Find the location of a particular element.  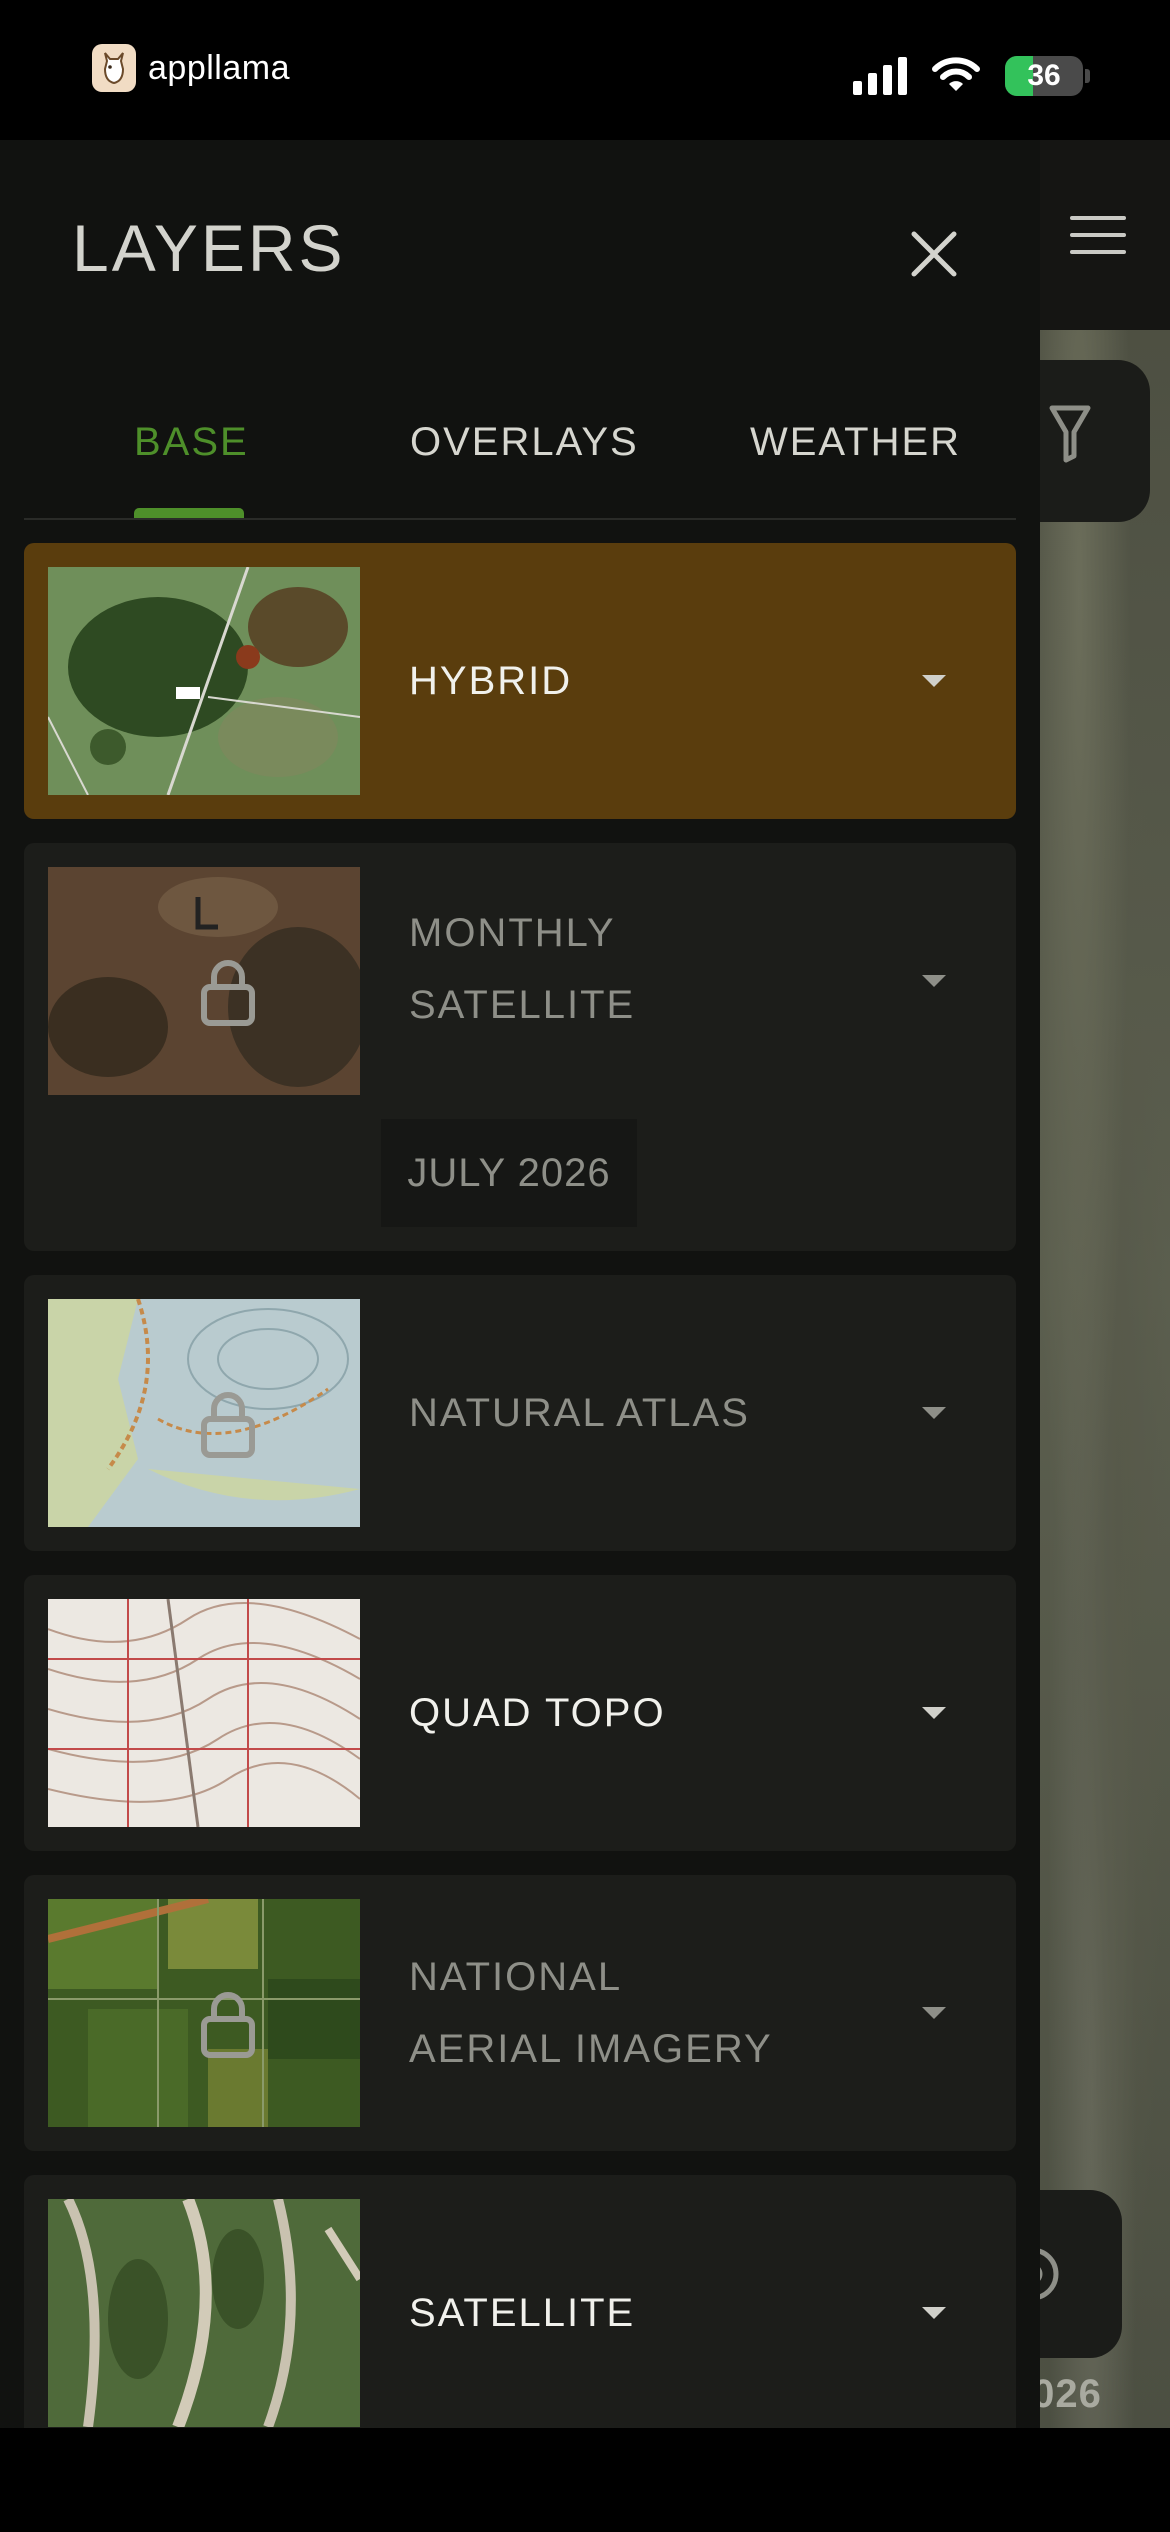

tab-weather: WEATHER is located at coordinates (855, 442).